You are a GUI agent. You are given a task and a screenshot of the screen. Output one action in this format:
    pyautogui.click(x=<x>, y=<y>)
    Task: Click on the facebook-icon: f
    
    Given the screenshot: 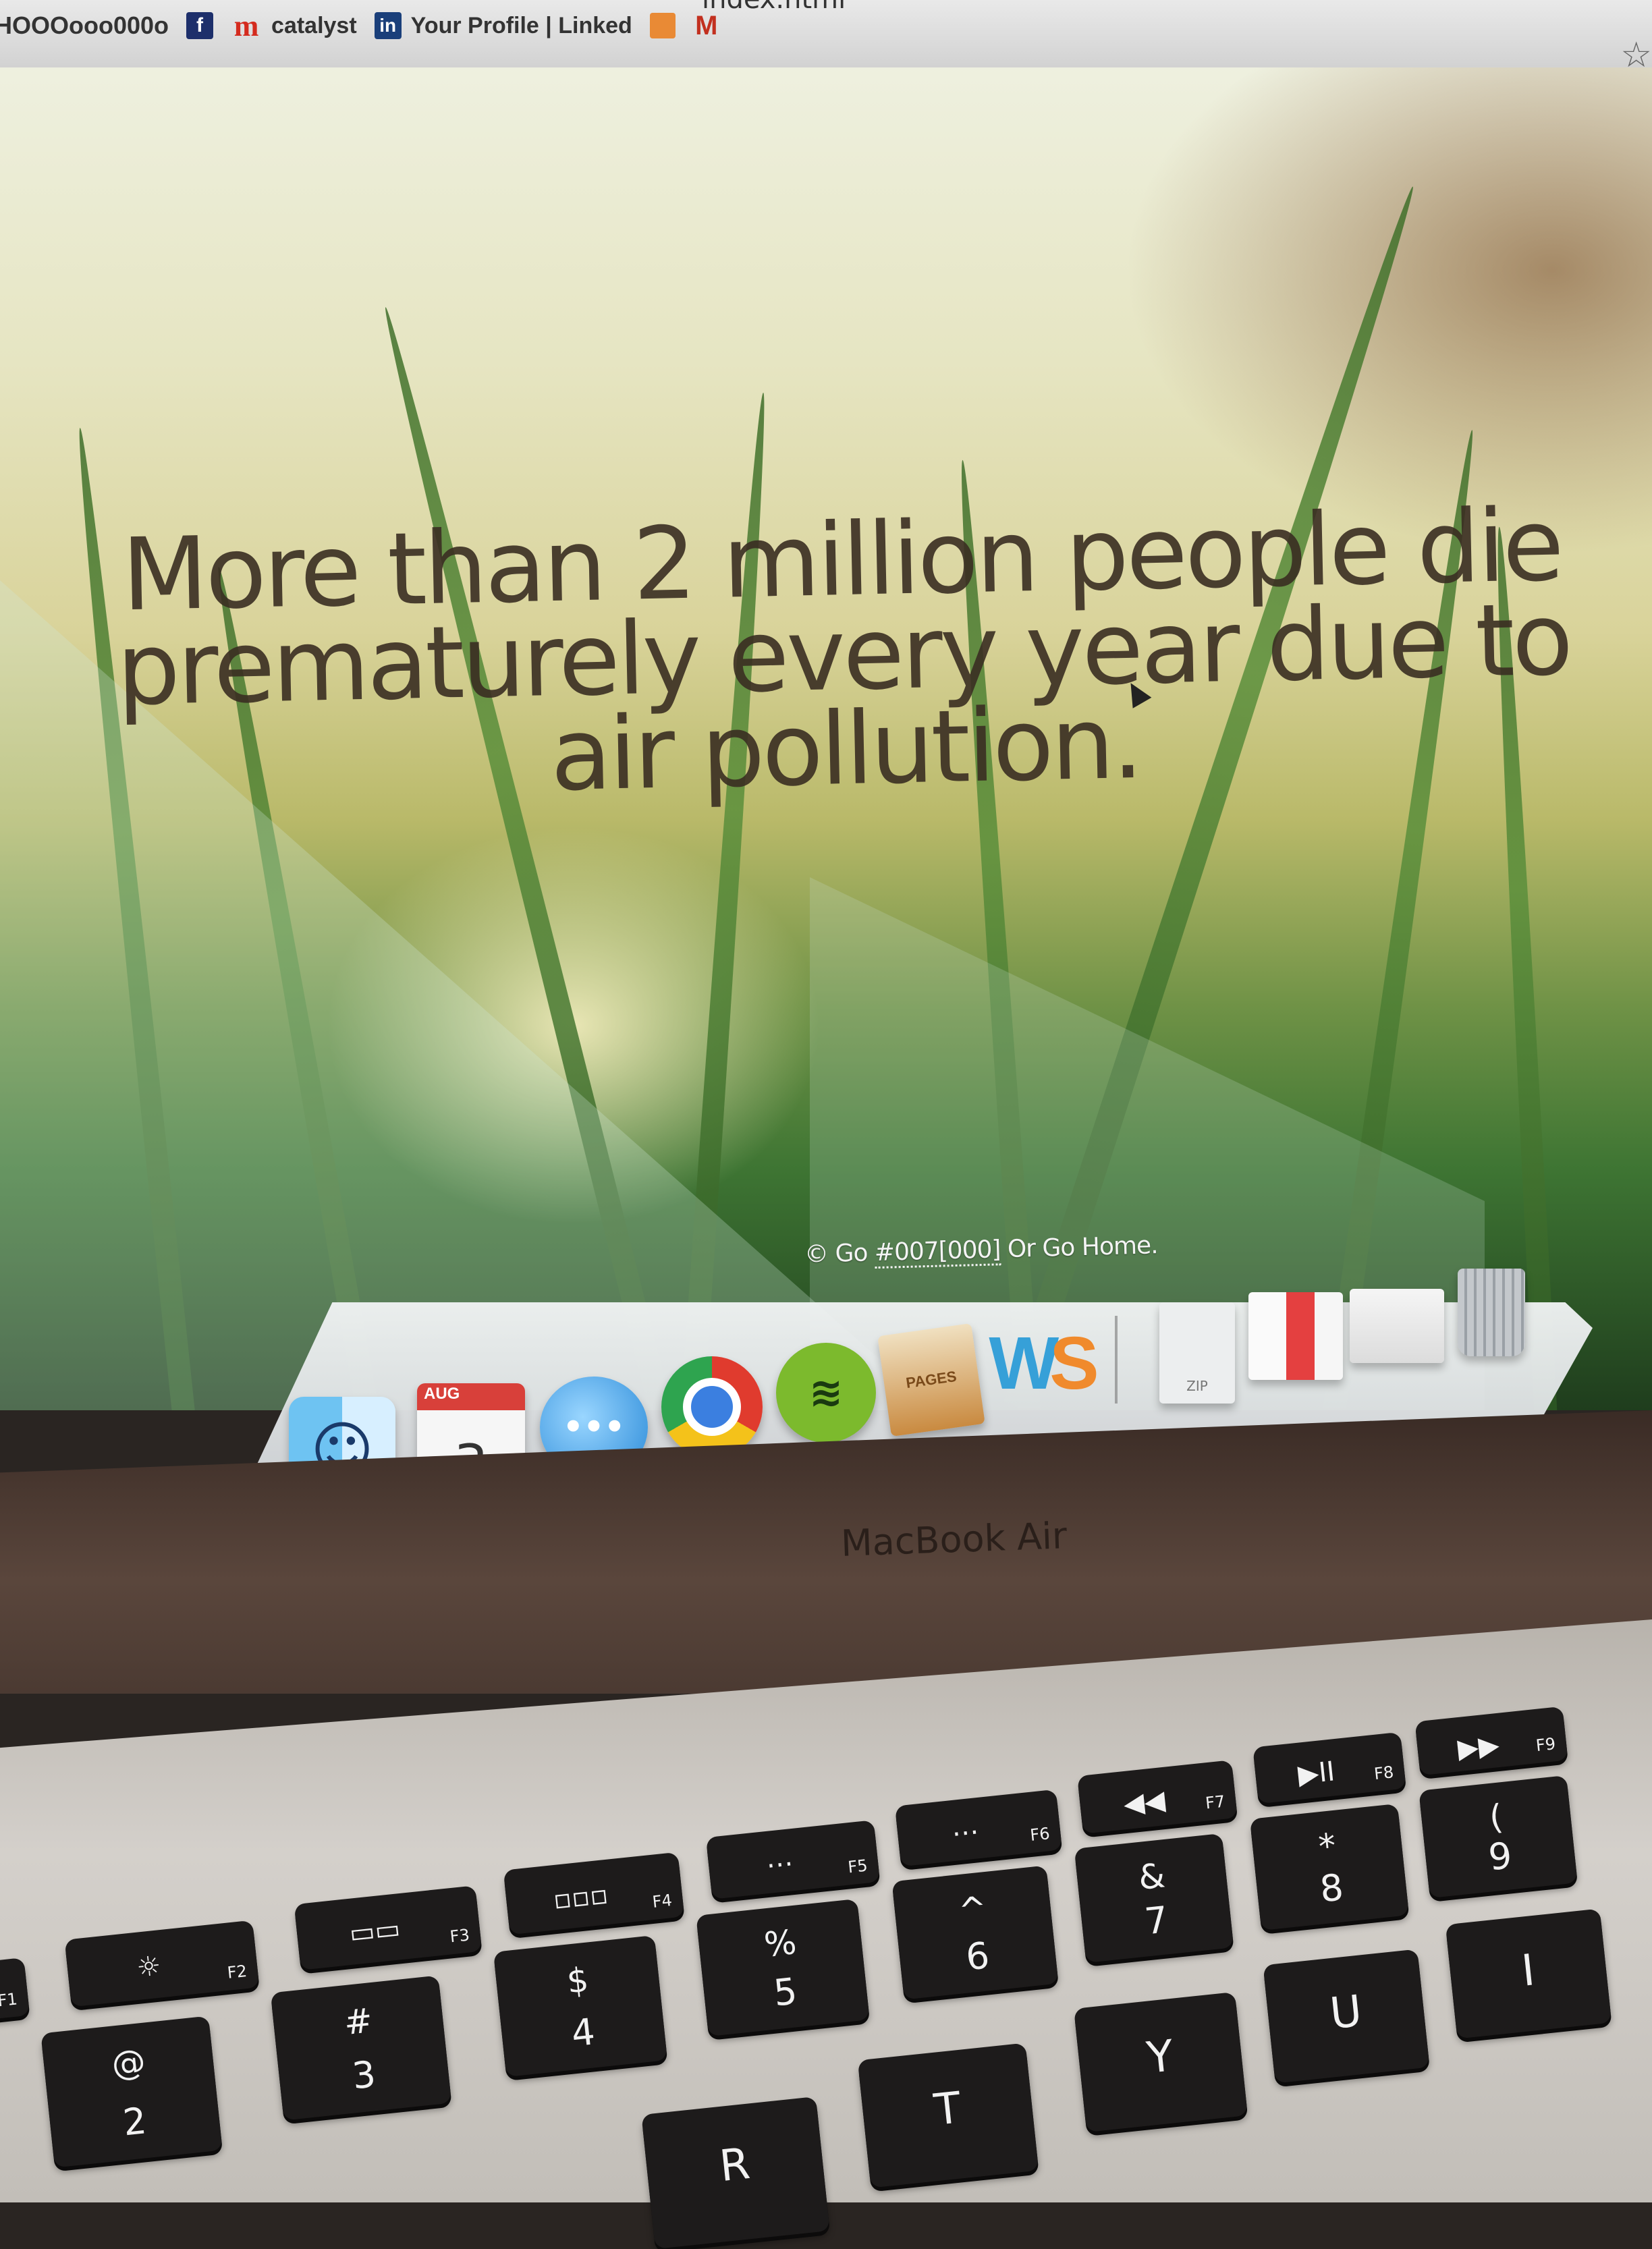 What is the action you would take?
    pyautogui.click(x=200, y=25)
    